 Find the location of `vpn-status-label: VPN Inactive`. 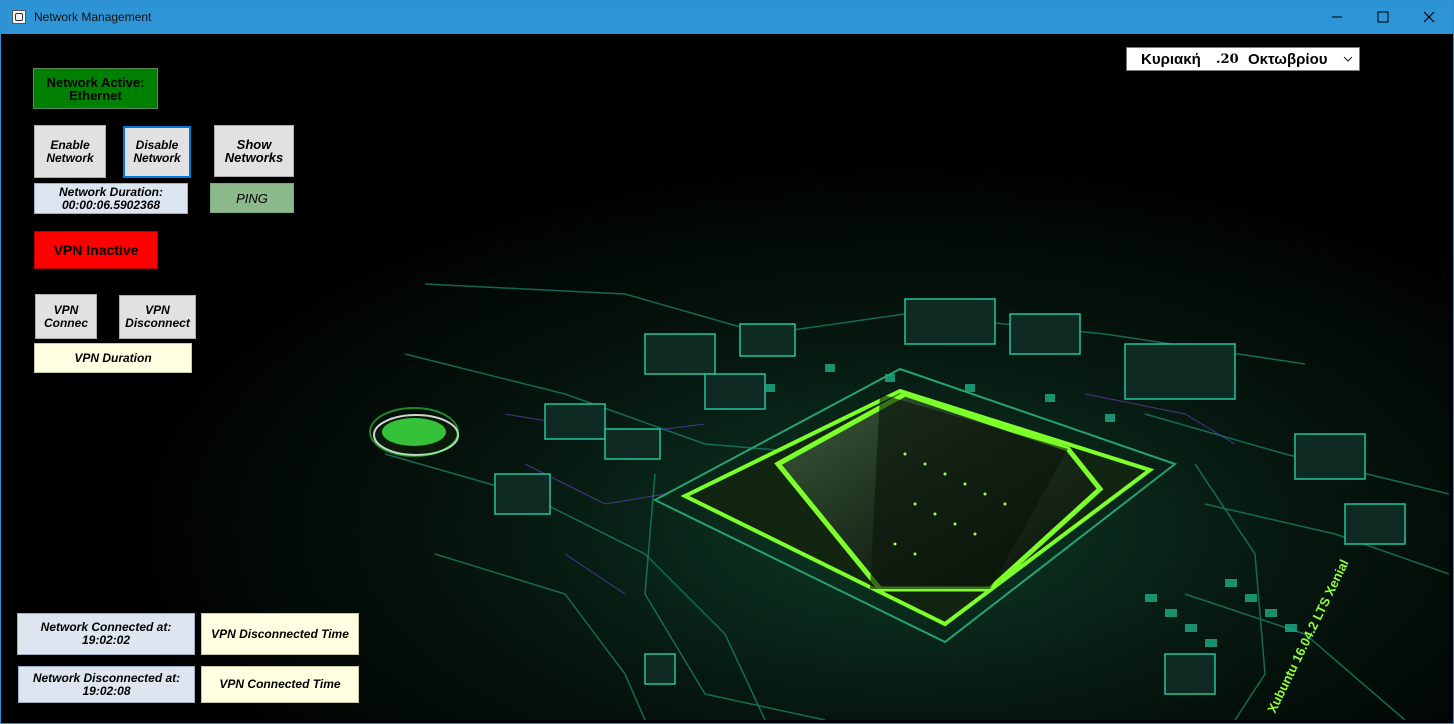

vpn-status-label: VPN Inactive is located at coordinates (96, 250).